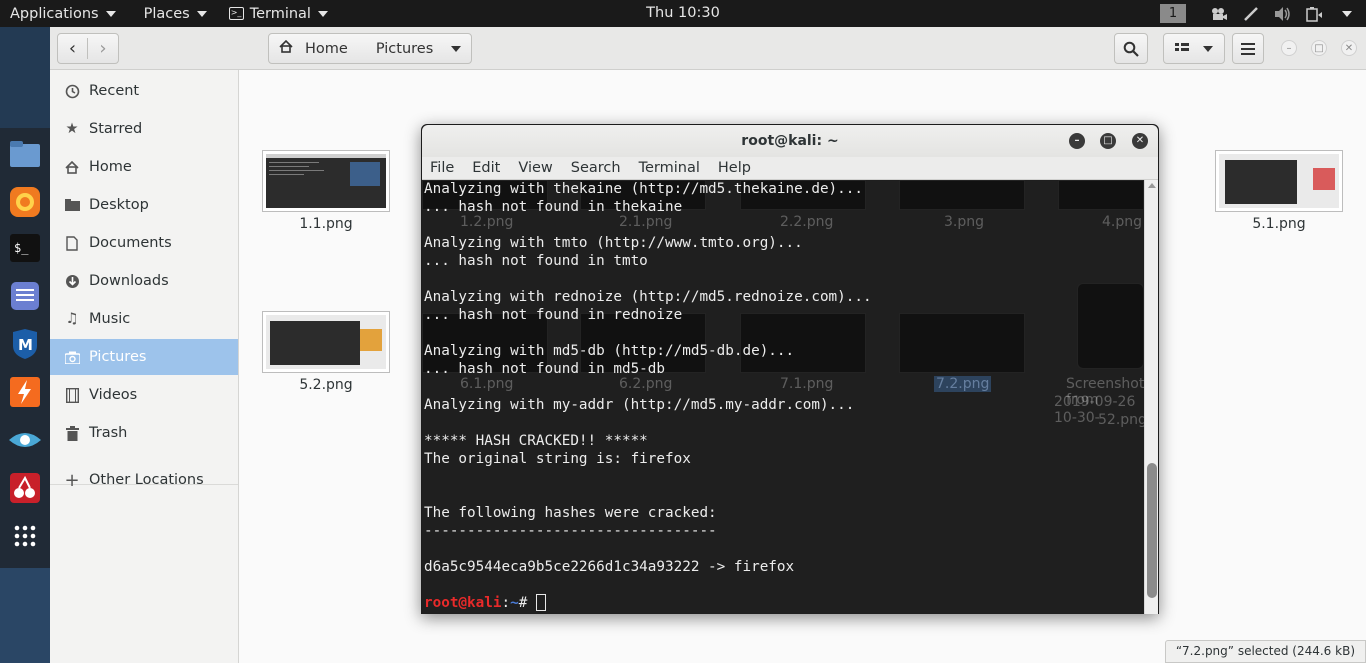  What do you see at coordinates (807, 222) in the screenshot?
I see `background-file-label: 2.2.png` at bounding box center [807, 222].